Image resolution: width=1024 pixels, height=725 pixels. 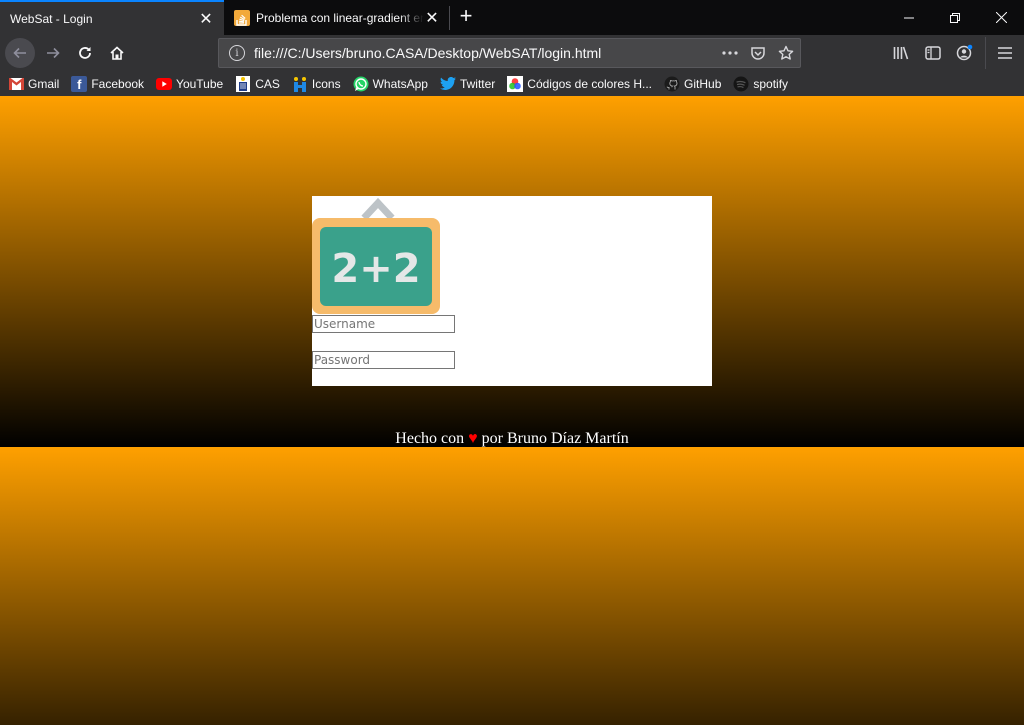 I want to click on bookmark-github: GitHub, so click(x=692, y=84).